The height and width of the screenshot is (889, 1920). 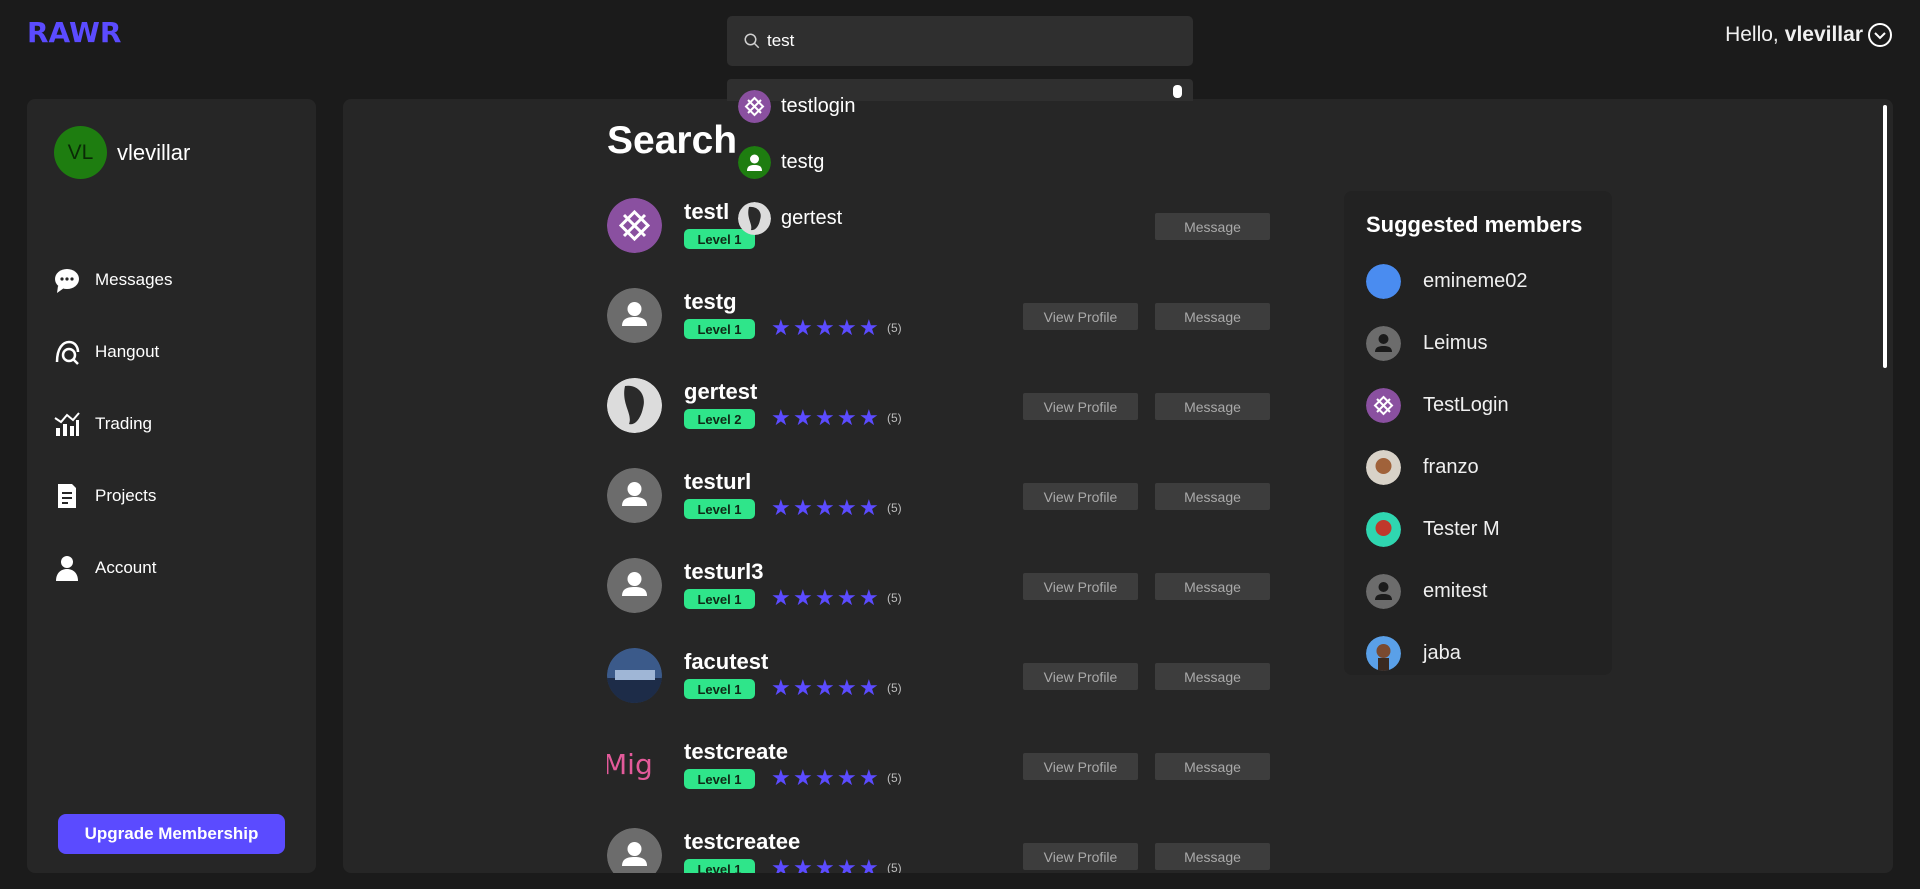 What do you see at coordinates (720, 392) in the screenshot?
I see `result-name: gertest` at bounding box center [720, 392].